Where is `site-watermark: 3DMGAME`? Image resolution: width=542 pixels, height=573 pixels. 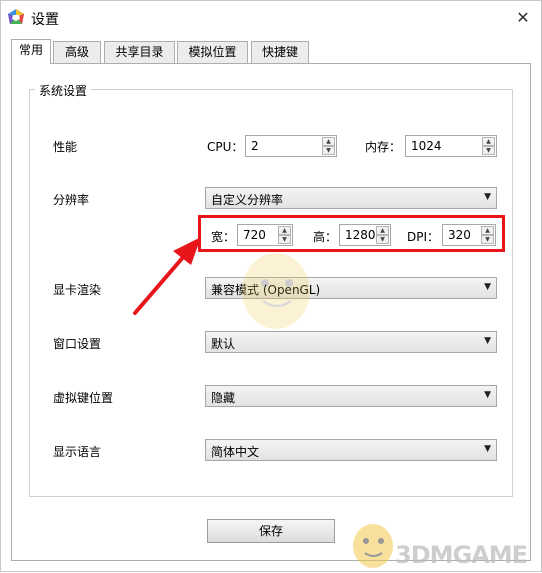
site-watermark: 3DMGAME is located at coordinates (461, 555).